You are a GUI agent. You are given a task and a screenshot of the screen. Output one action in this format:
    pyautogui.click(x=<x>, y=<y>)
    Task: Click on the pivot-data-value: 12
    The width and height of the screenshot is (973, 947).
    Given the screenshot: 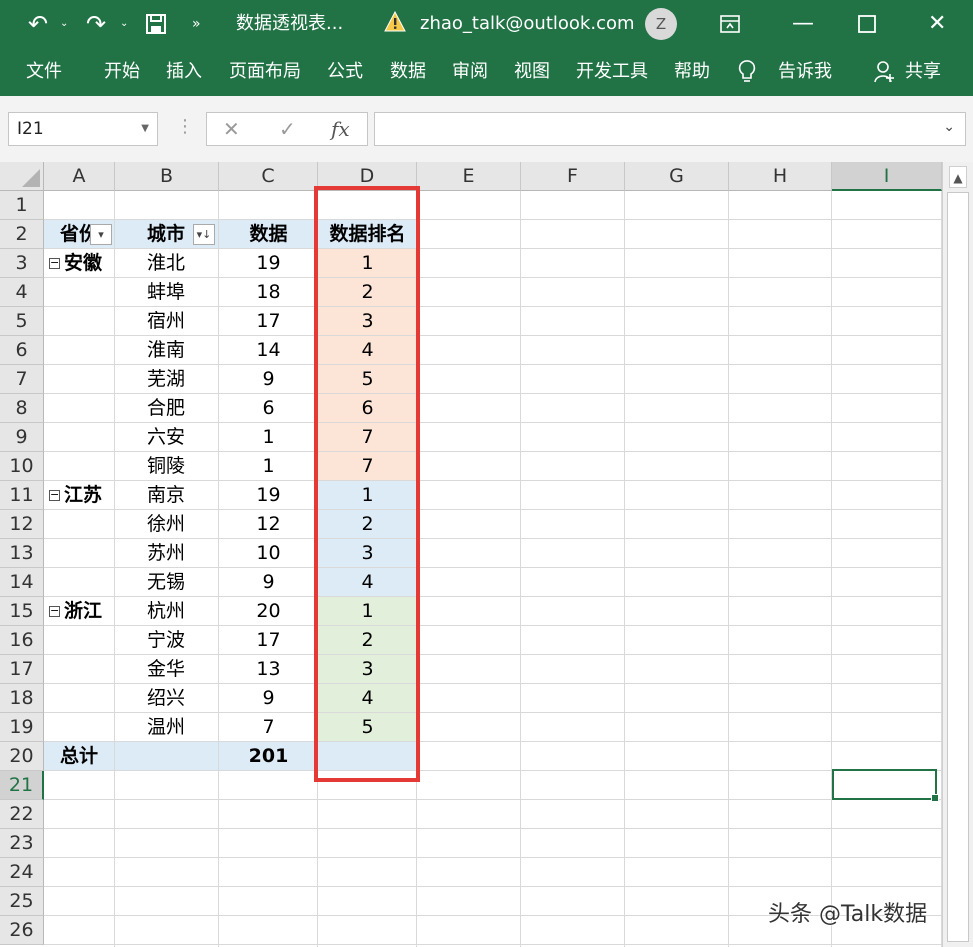 What is the action you would take?
    pyautogui.click(x=268, y=524)
    